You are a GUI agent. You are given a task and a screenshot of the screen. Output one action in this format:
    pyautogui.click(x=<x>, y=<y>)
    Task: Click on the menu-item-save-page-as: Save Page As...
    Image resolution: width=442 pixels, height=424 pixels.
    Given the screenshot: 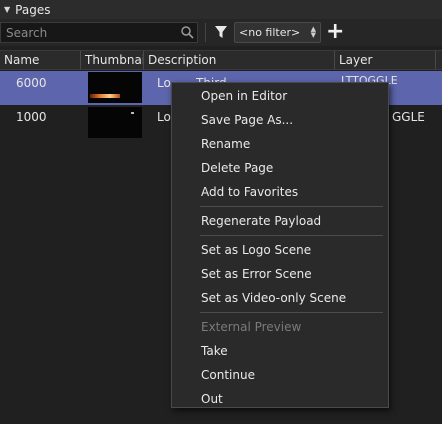 What is the action you would take?
    pyautogui.click(x=280, y=120)
    